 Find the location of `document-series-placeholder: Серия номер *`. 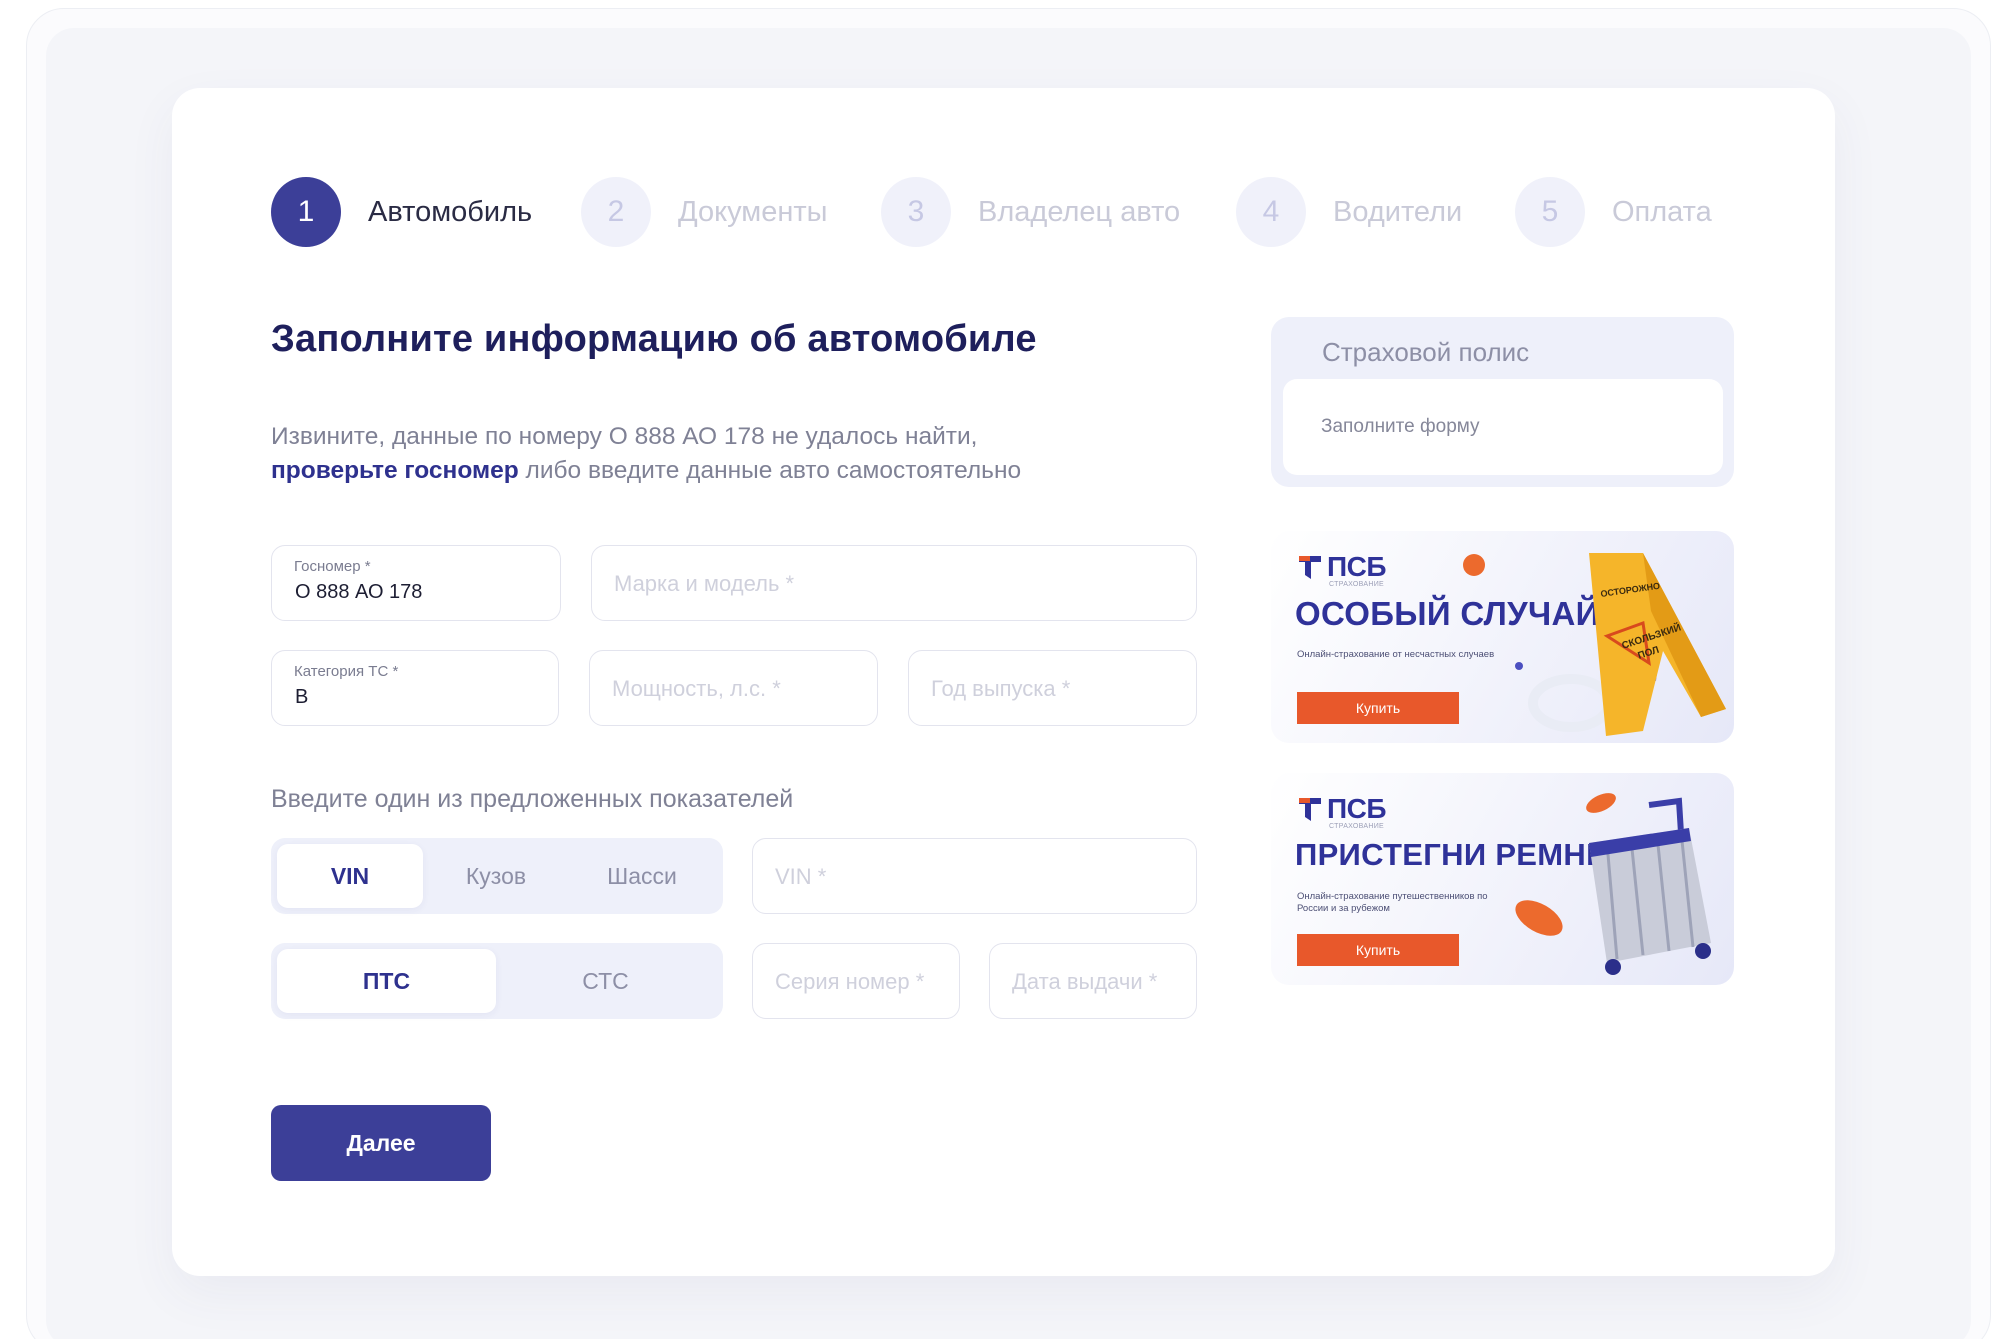

document-series-placeholder: Серия номер * is located at coordinates (850, 981).